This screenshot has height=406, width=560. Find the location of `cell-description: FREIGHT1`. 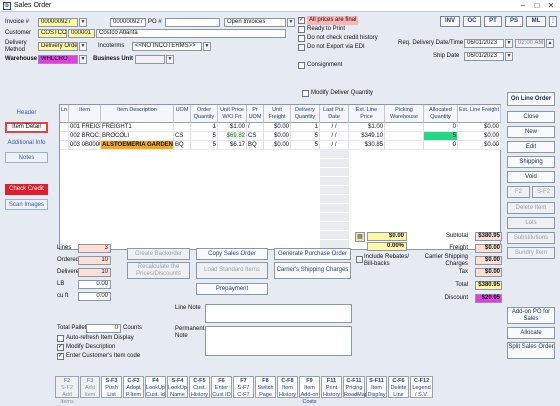

cell-description: FREIGHT1 is located at coordinates (137, 127).